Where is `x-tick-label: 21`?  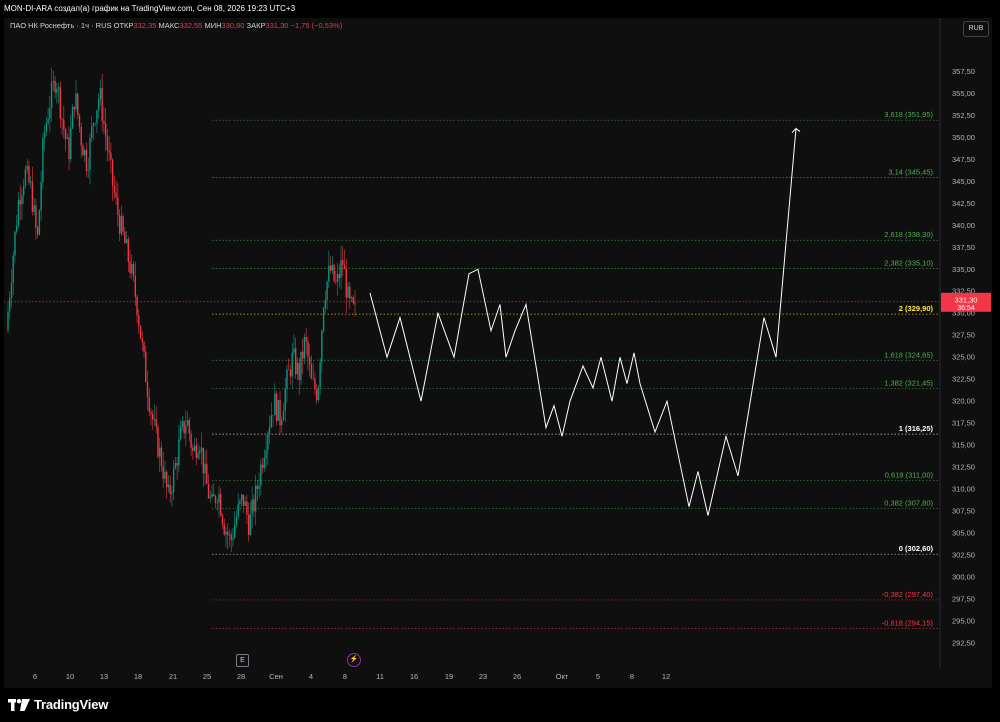
x-tick-label: 21 is located at coordinates (173, 676).